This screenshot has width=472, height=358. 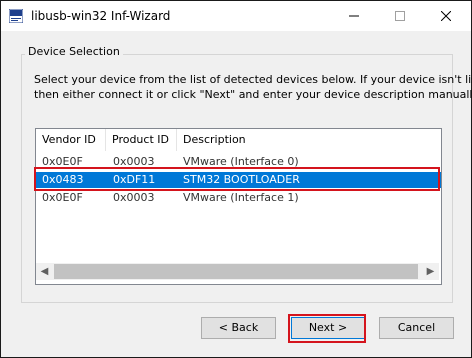 I want to click on list-header: Vendor ID Product ID Description, so click(x=238, y=140).